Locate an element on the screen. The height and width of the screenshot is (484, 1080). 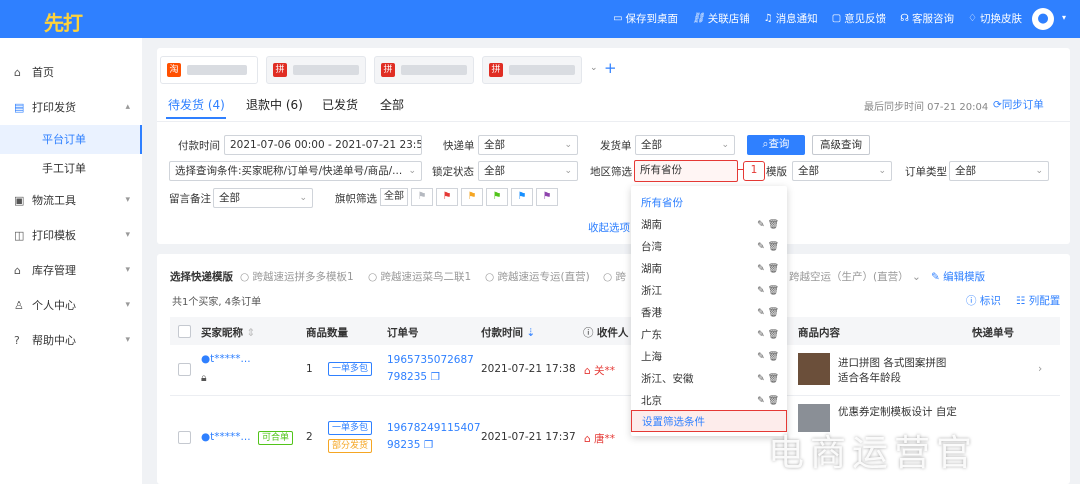
tab-pending-ship: 待发货 (4) is located at coordinates (196, 104).